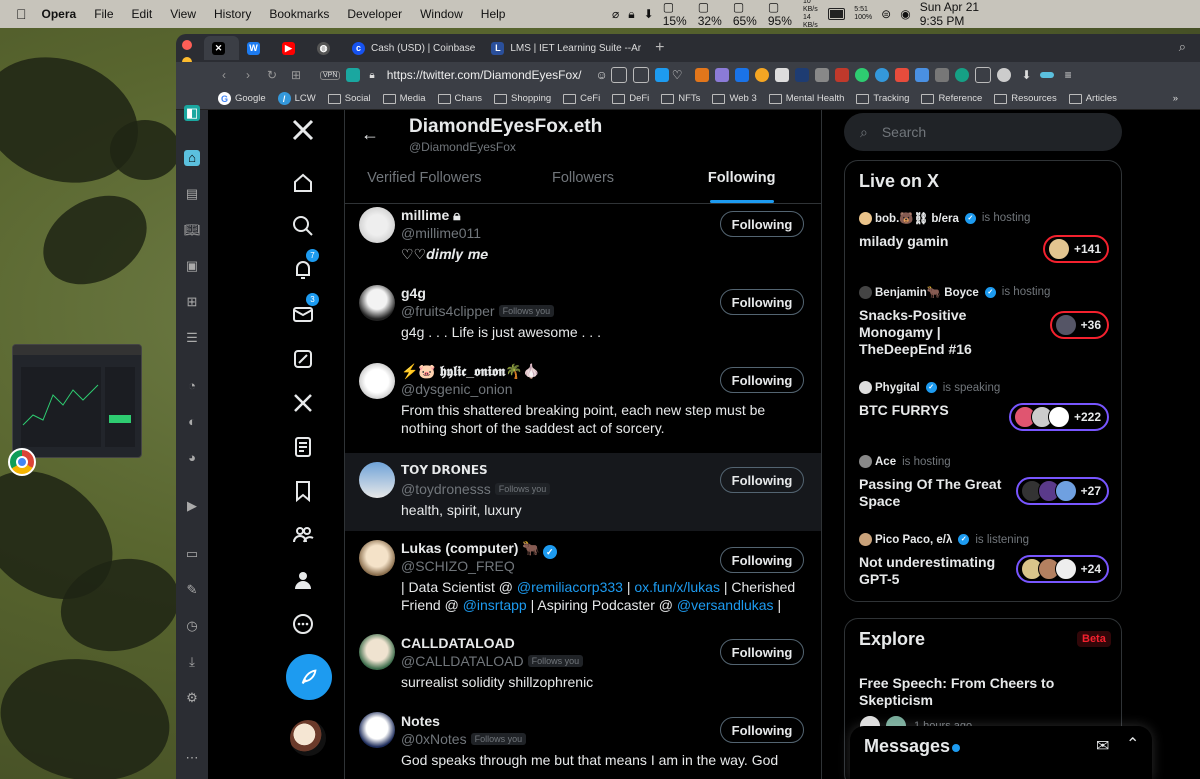 This screenshot has height=779, width=1200. I want to click on control-center-icon: ⊜, so click(886, 14).